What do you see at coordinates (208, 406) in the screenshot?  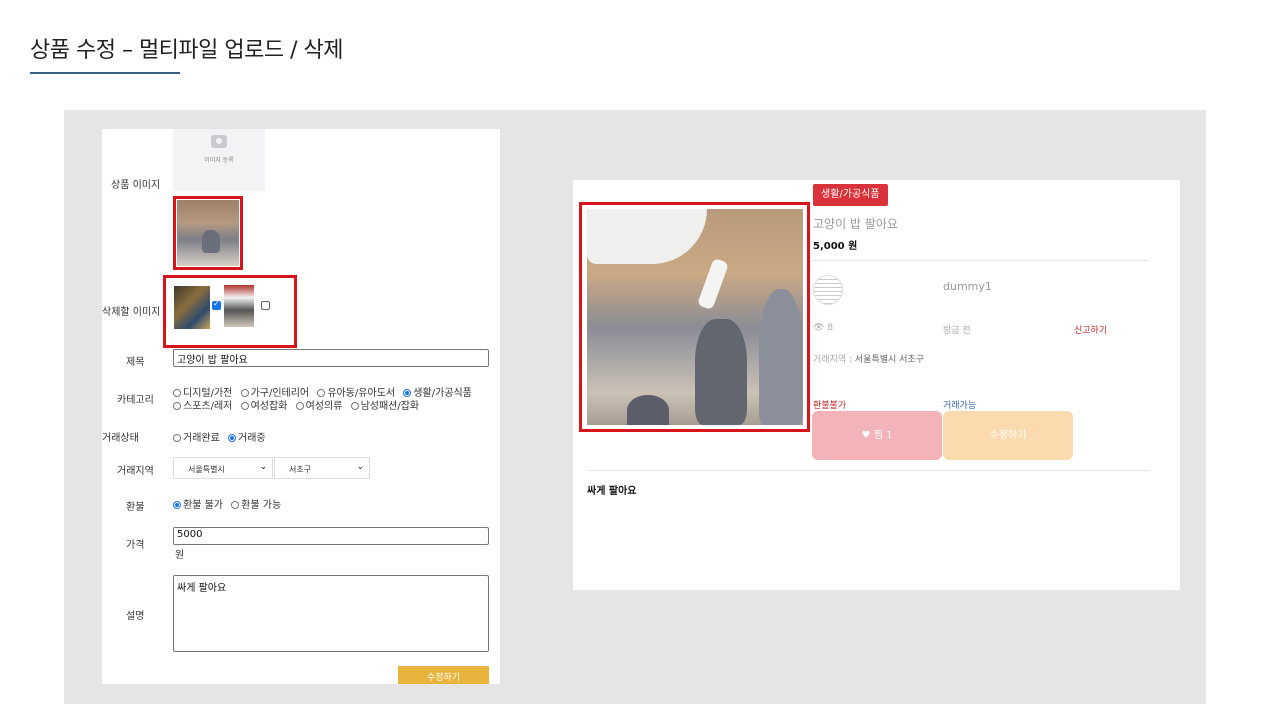 I see `category-option-label: 스포츠/레저` at bounding box center [208, 406].